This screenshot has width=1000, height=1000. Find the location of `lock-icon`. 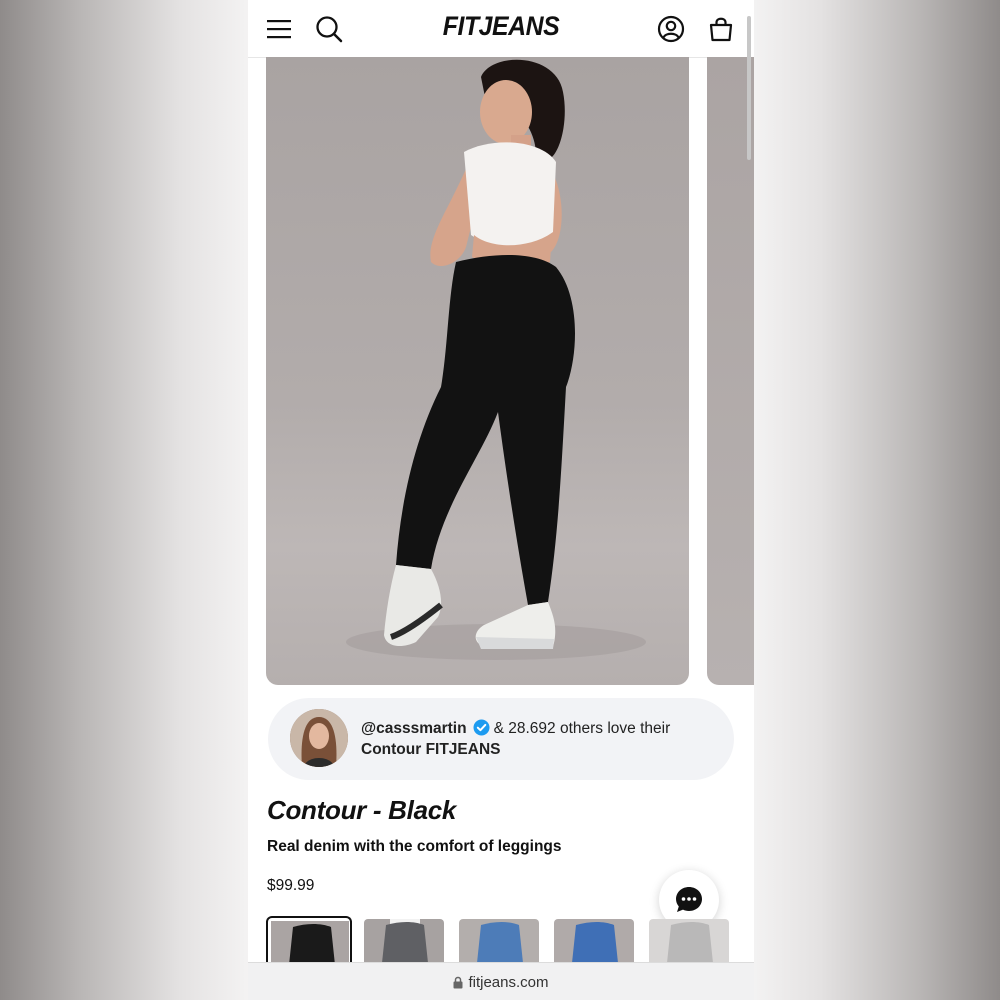

lock-icon is located at coordinates (458, 982).